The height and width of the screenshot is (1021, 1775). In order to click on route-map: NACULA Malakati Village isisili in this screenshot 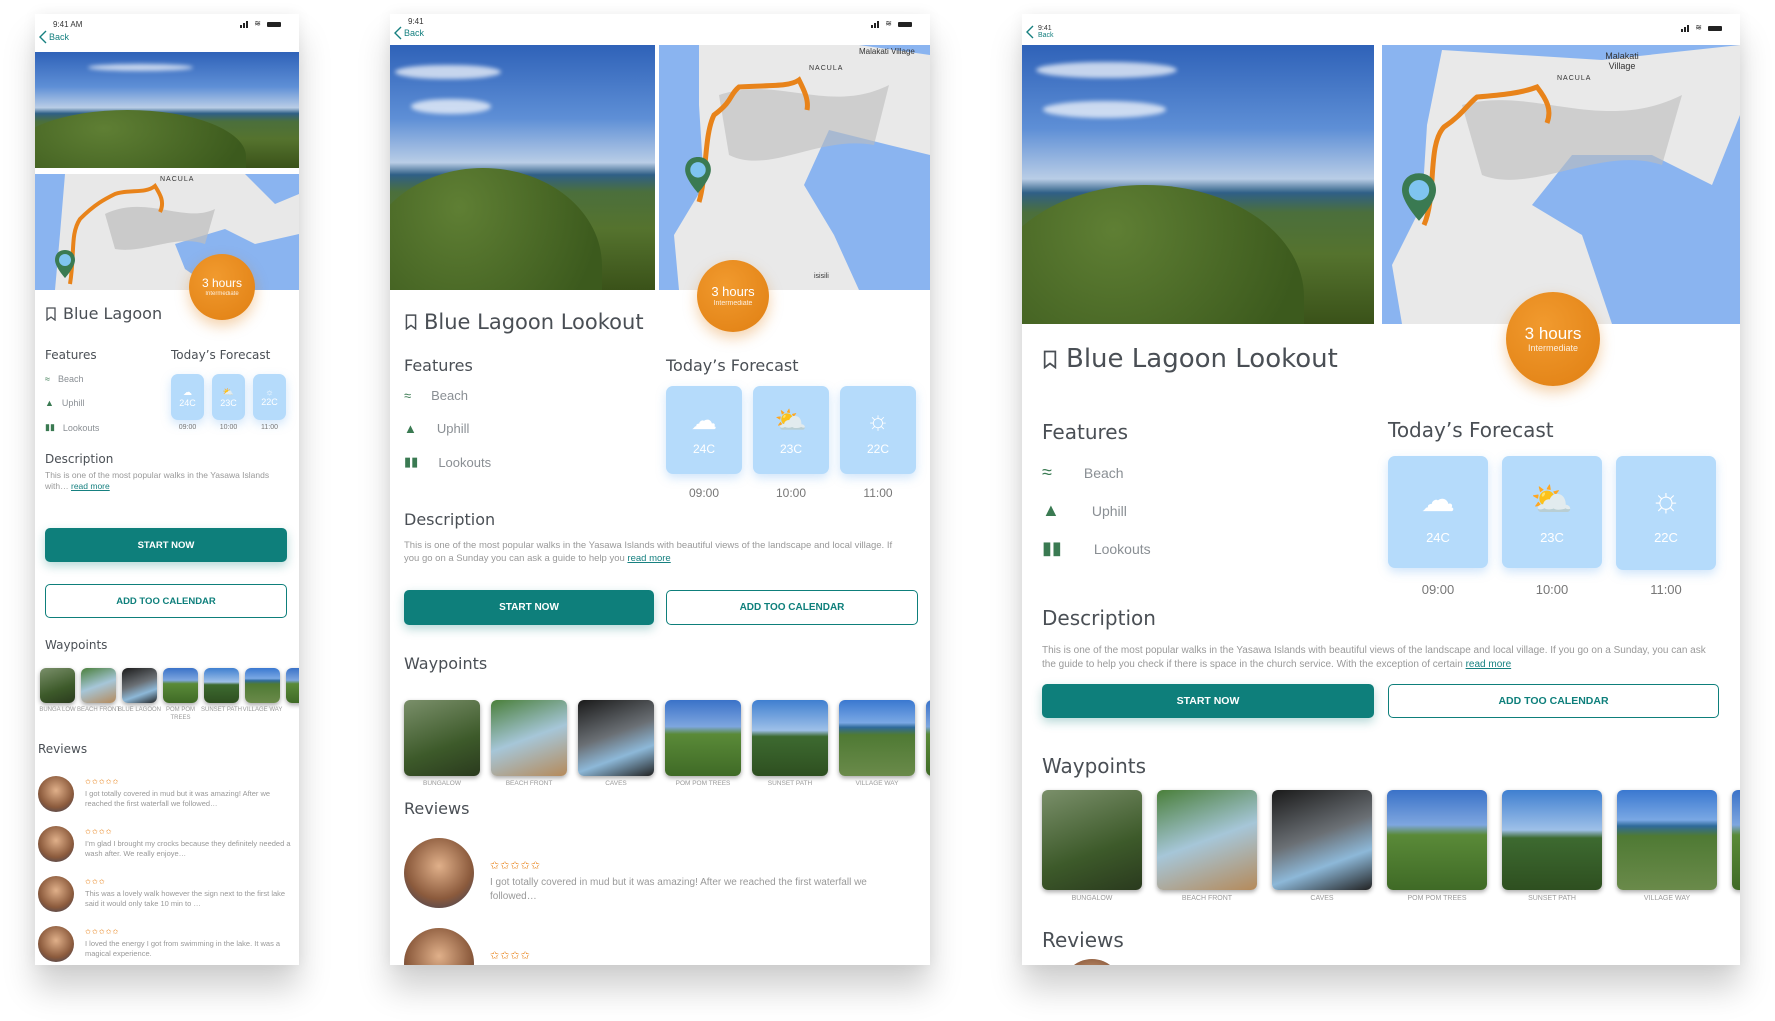, I will do `click(794, 167)`.